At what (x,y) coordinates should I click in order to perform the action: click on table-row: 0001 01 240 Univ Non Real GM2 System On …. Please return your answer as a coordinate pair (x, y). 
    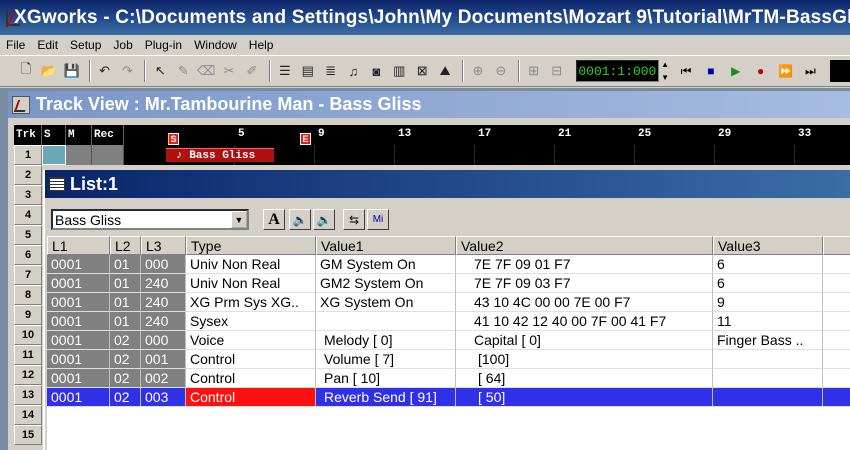
    Looking at the image, I should click on (448, 283).